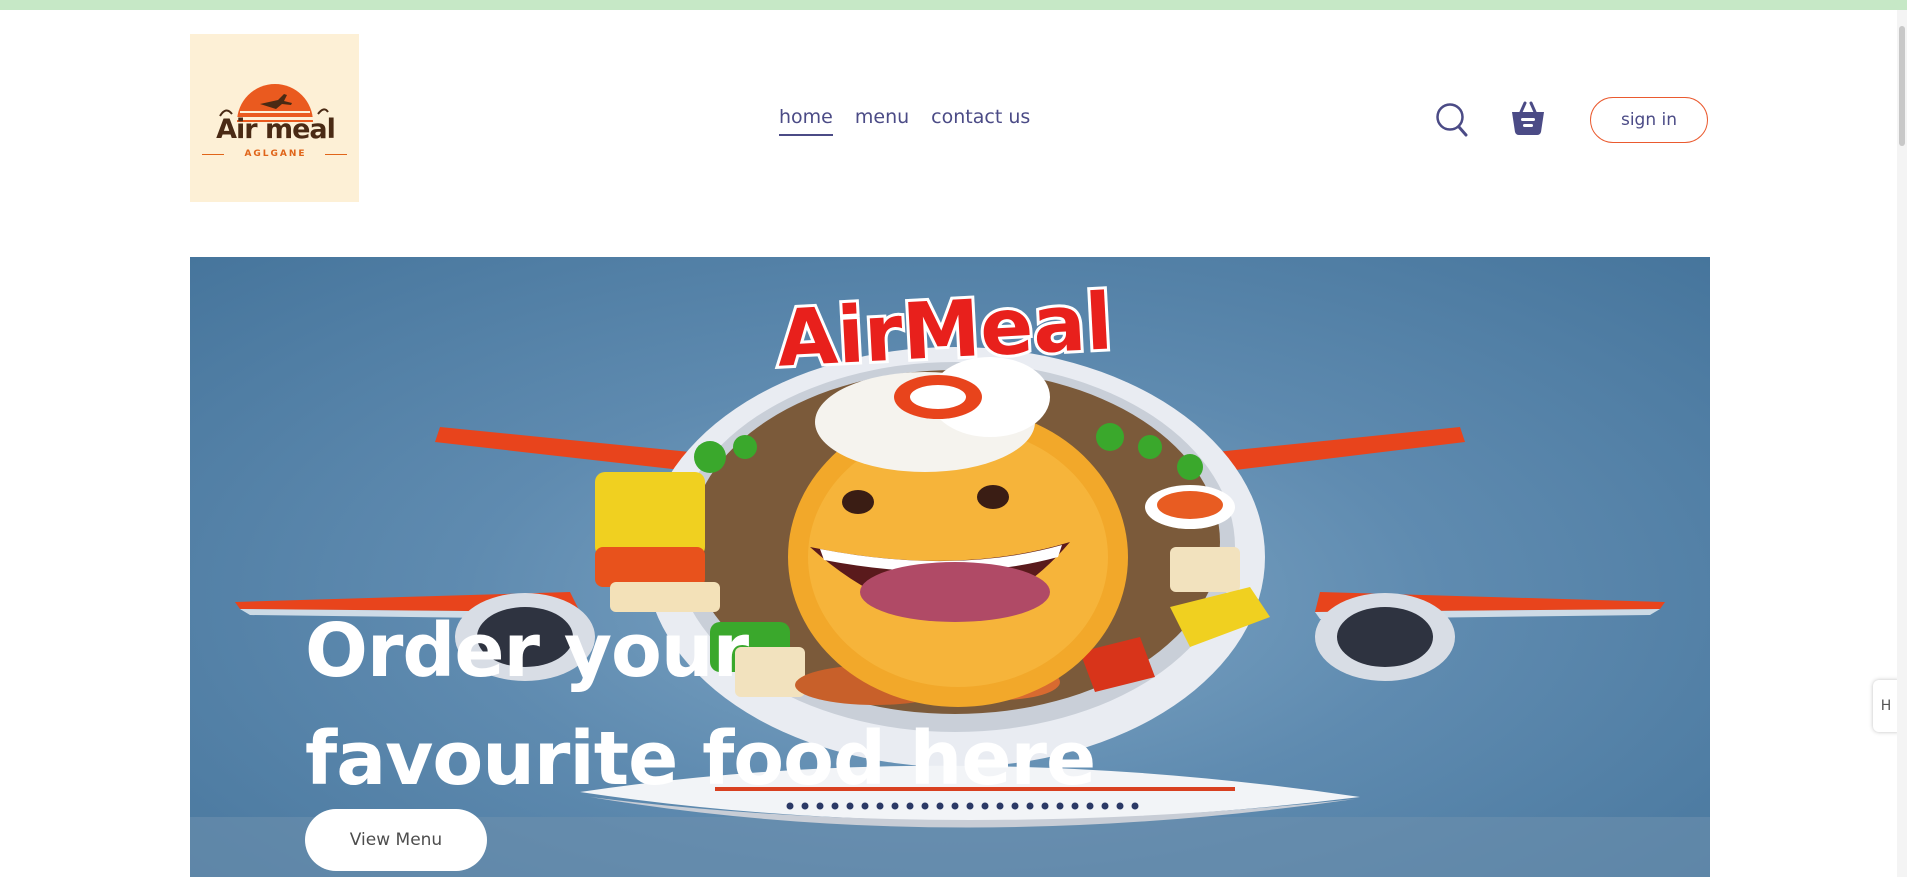 This screenshot has width=1907, height=877. Describe the element at coordinates (755, 705) in the screenshot. I see `hero-title: Order your favourite food here` at that location.